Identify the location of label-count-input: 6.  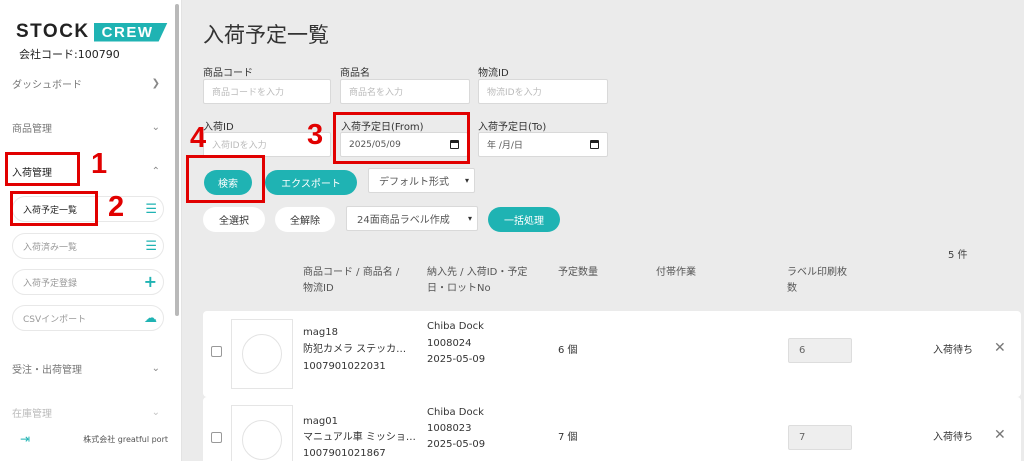
(820, 350).